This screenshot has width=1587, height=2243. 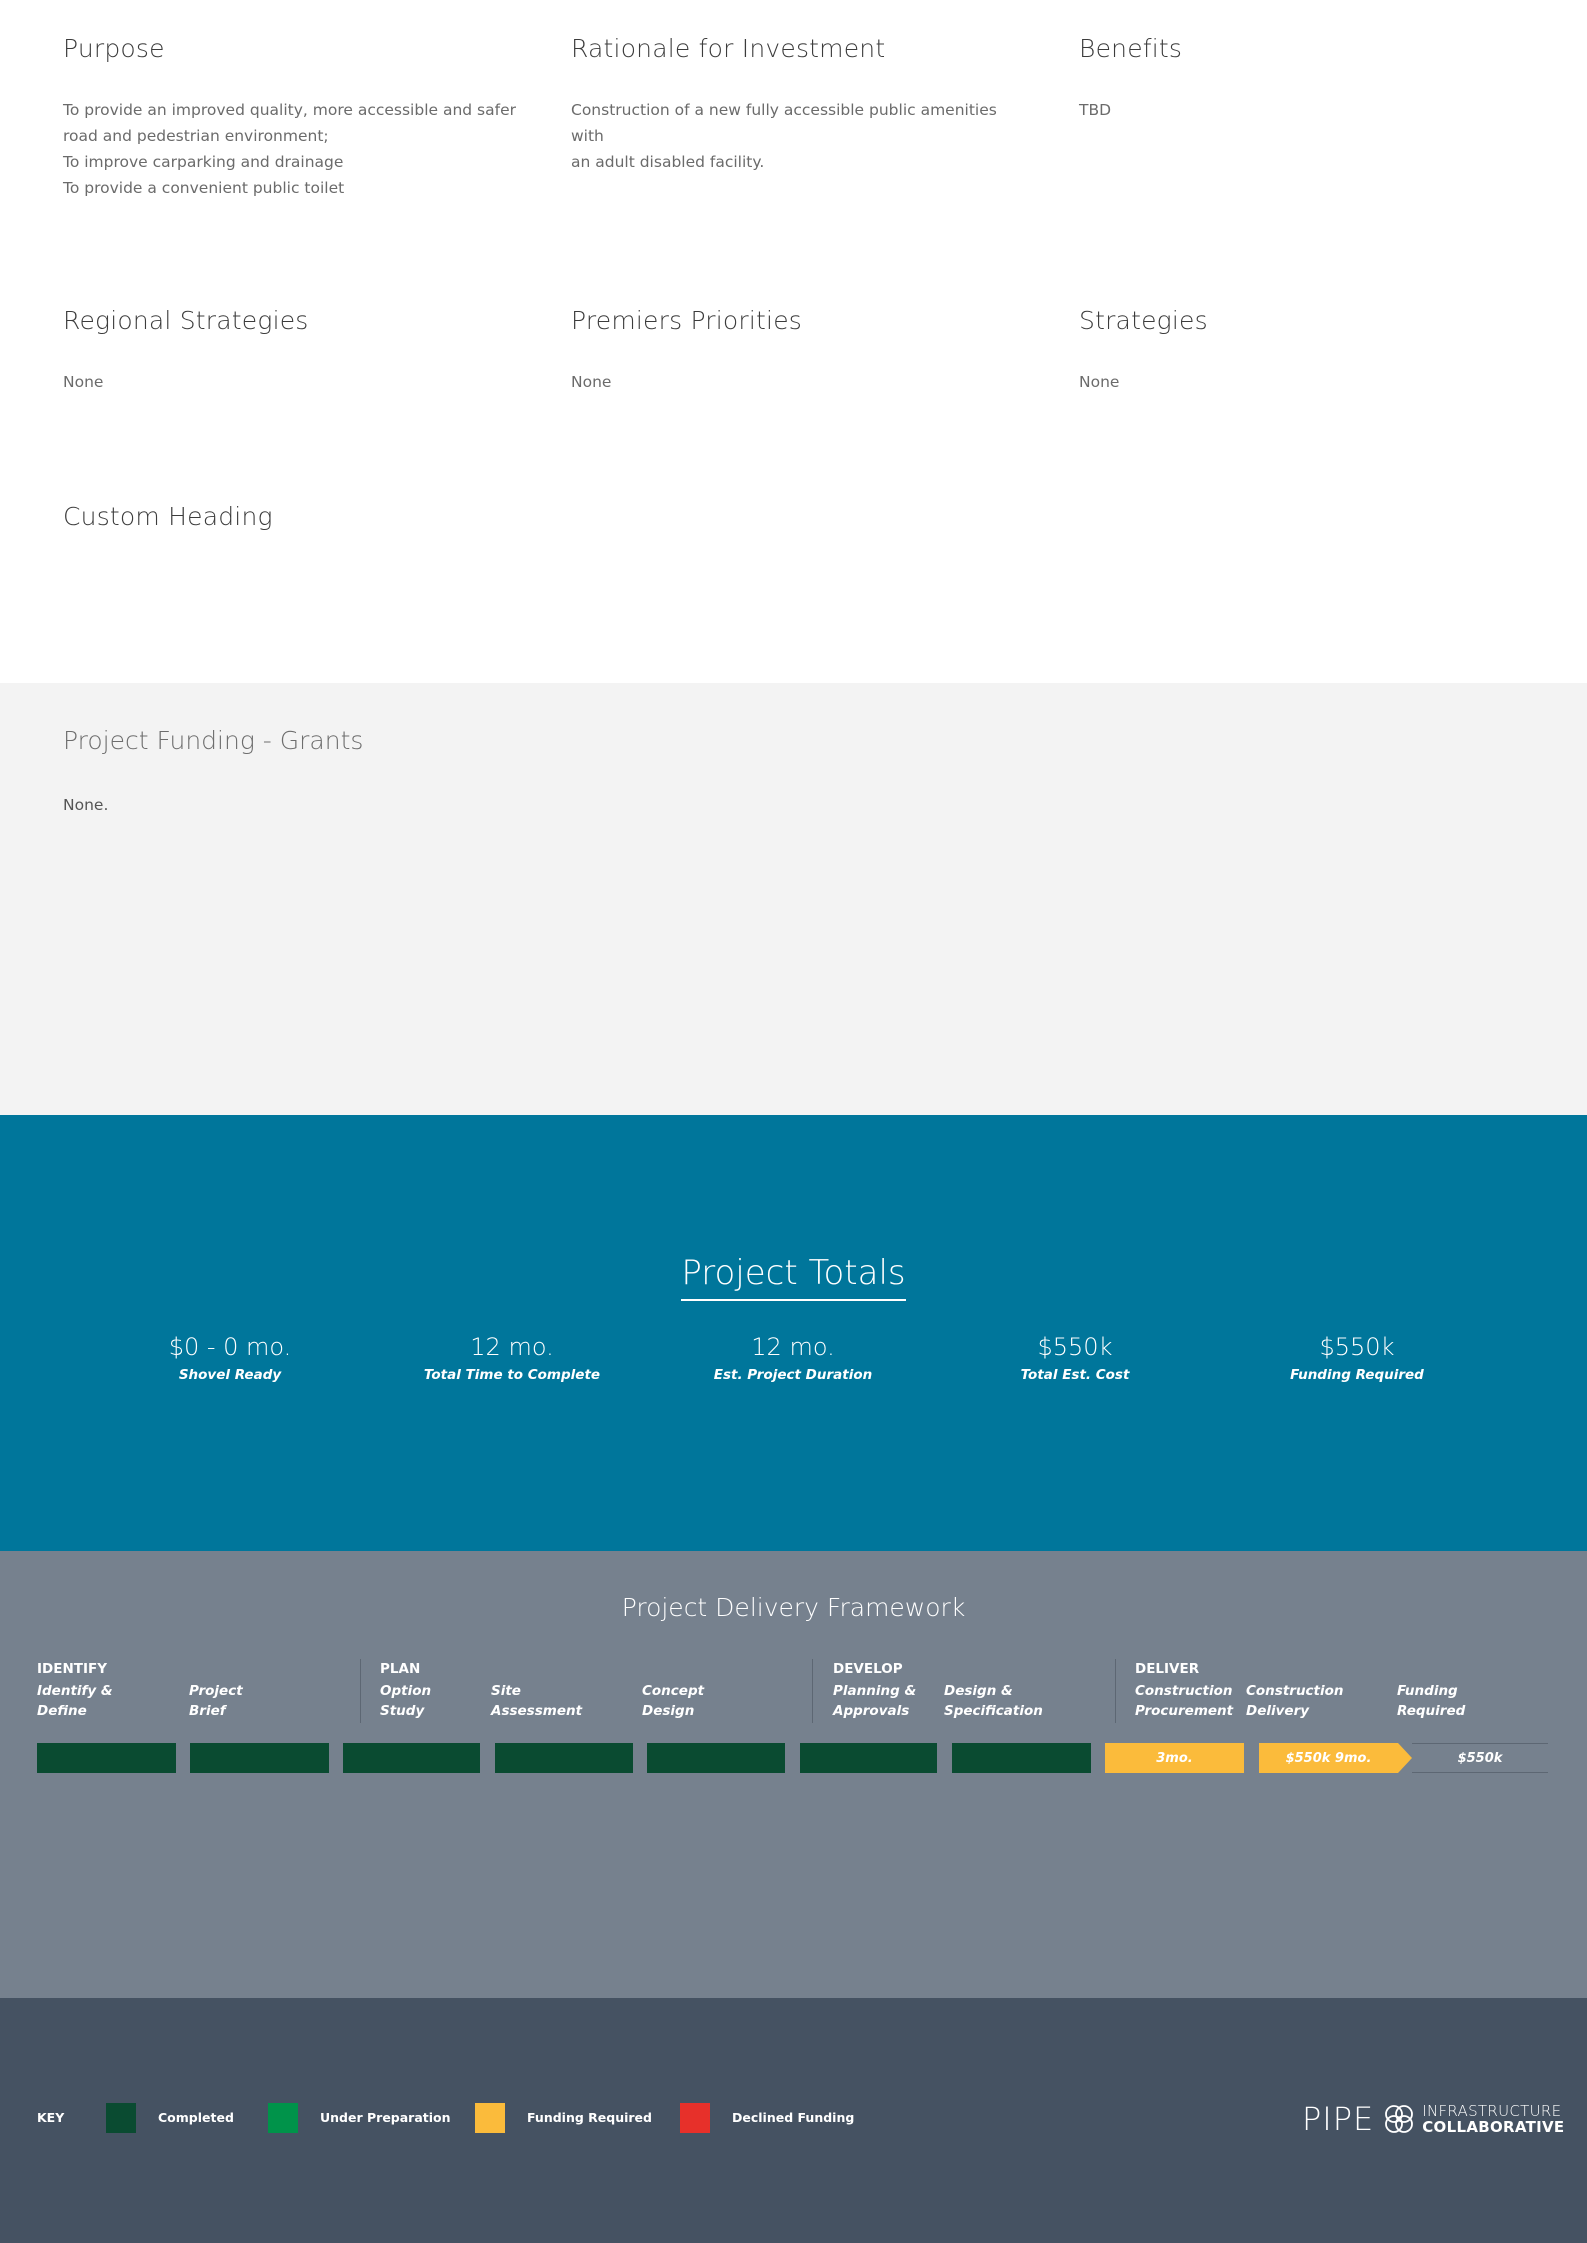 What do you see at coordinates (1405, 1758) in the screenshot?
I see `status-arrow` at bounding box center [1405, 1758].